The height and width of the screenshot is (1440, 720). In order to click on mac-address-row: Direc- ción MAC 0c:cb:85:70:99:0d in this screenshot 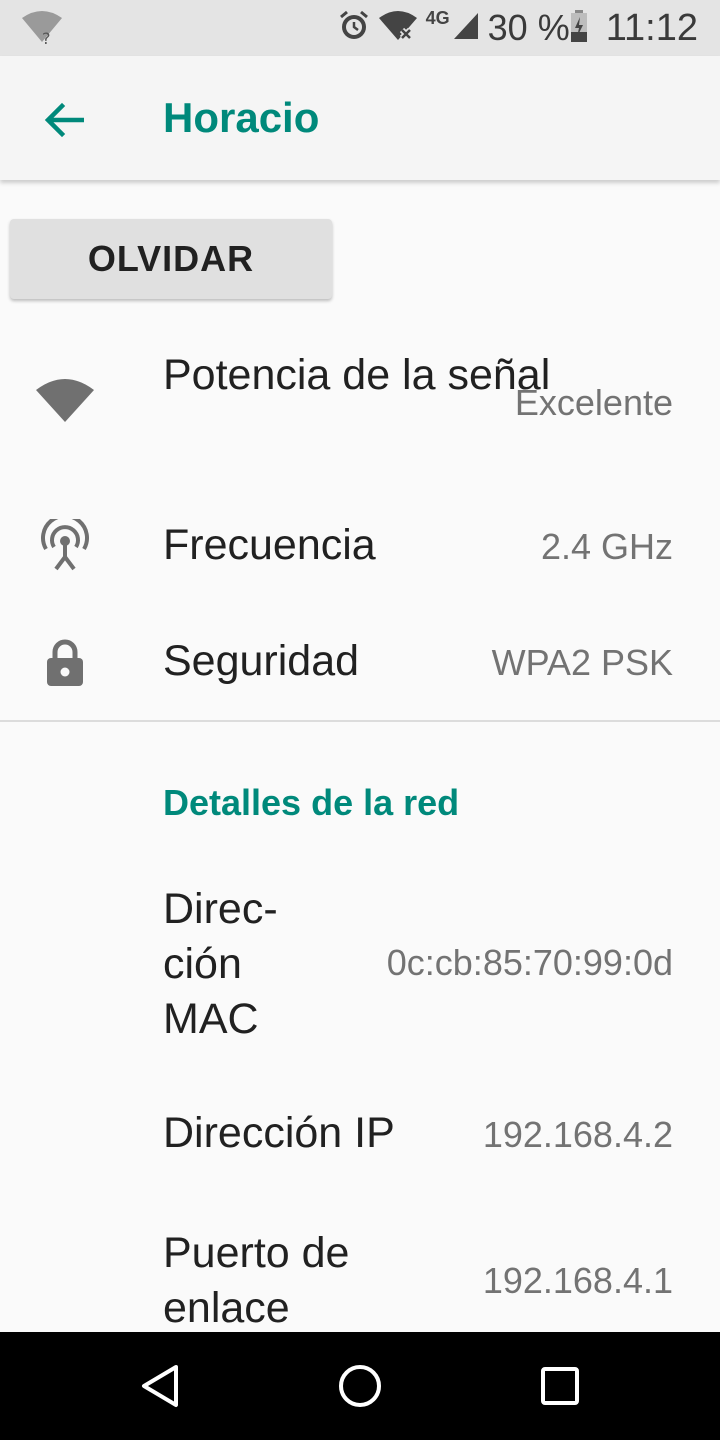, I will do `click(360, 964)`.